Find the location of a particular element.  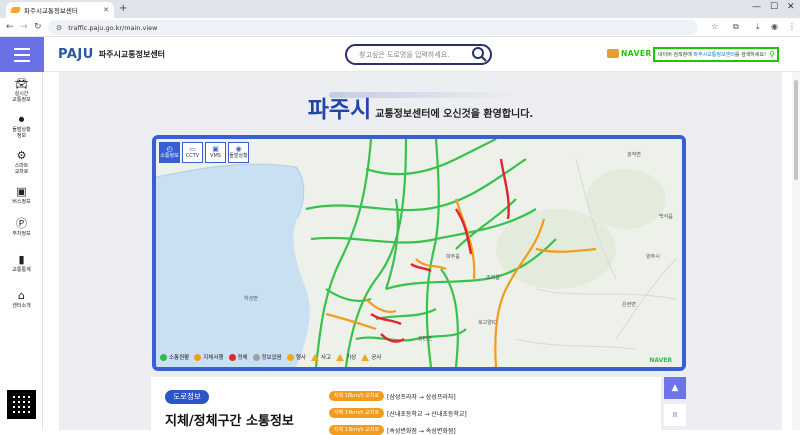

jam-row: 지체 18km/h 교차로 [삼성프라자 → 삼성프라자] is located at coordinates (392, 396).